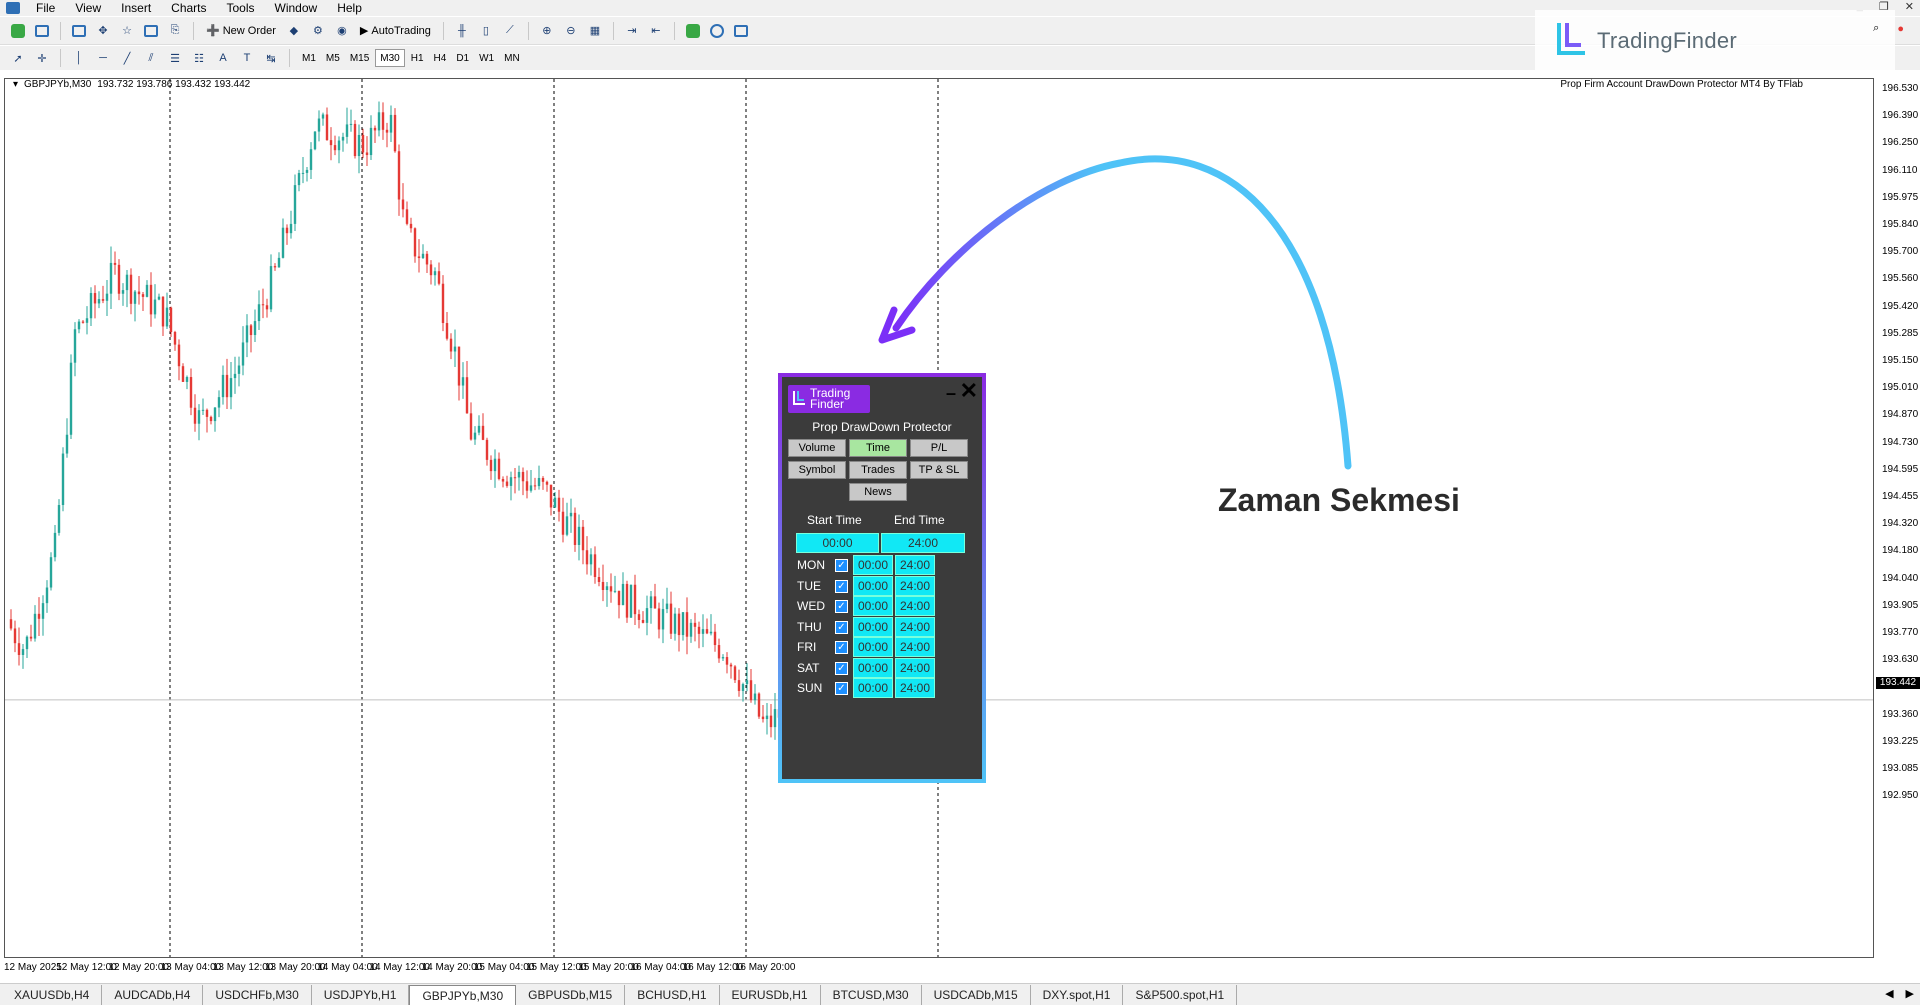 The image size is (1920, 1006). Describe the element at coordinates (103, 58) in the screenshot. I see `horizontal-line-icon: ─` at that location.